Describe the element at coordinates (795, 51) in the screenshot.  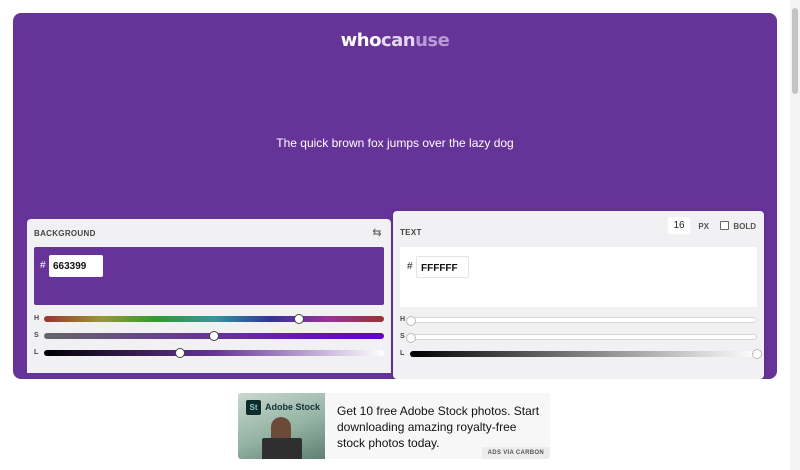
I see `scrollbar-thumb` at that location.